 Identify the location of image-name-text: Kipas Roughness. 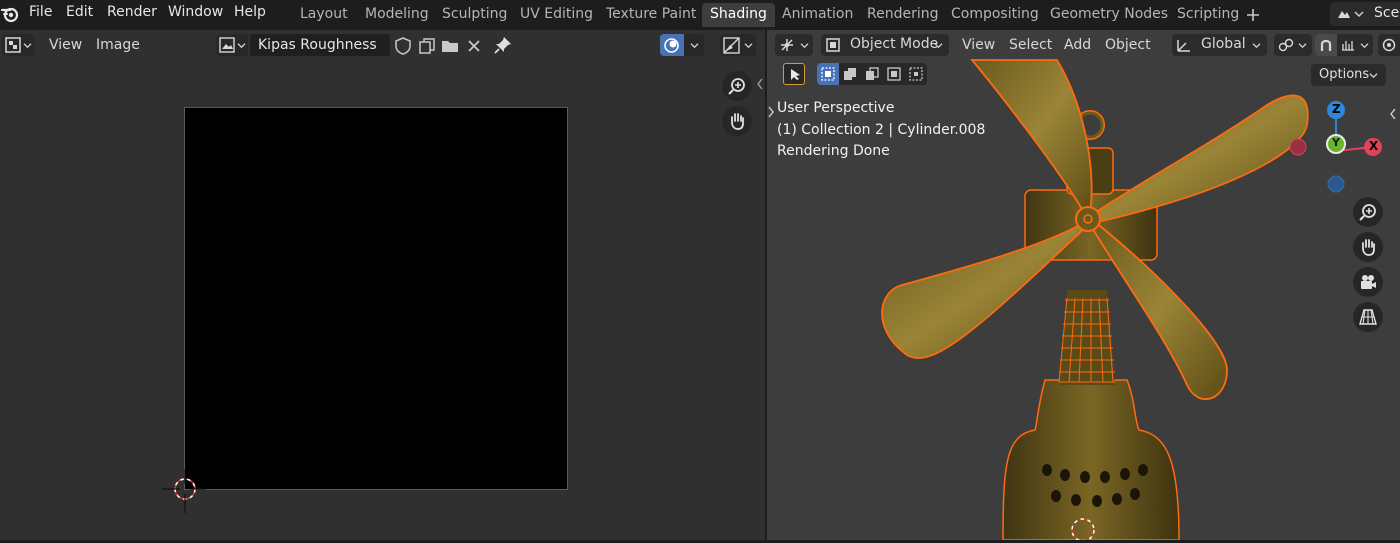
(317, 45).